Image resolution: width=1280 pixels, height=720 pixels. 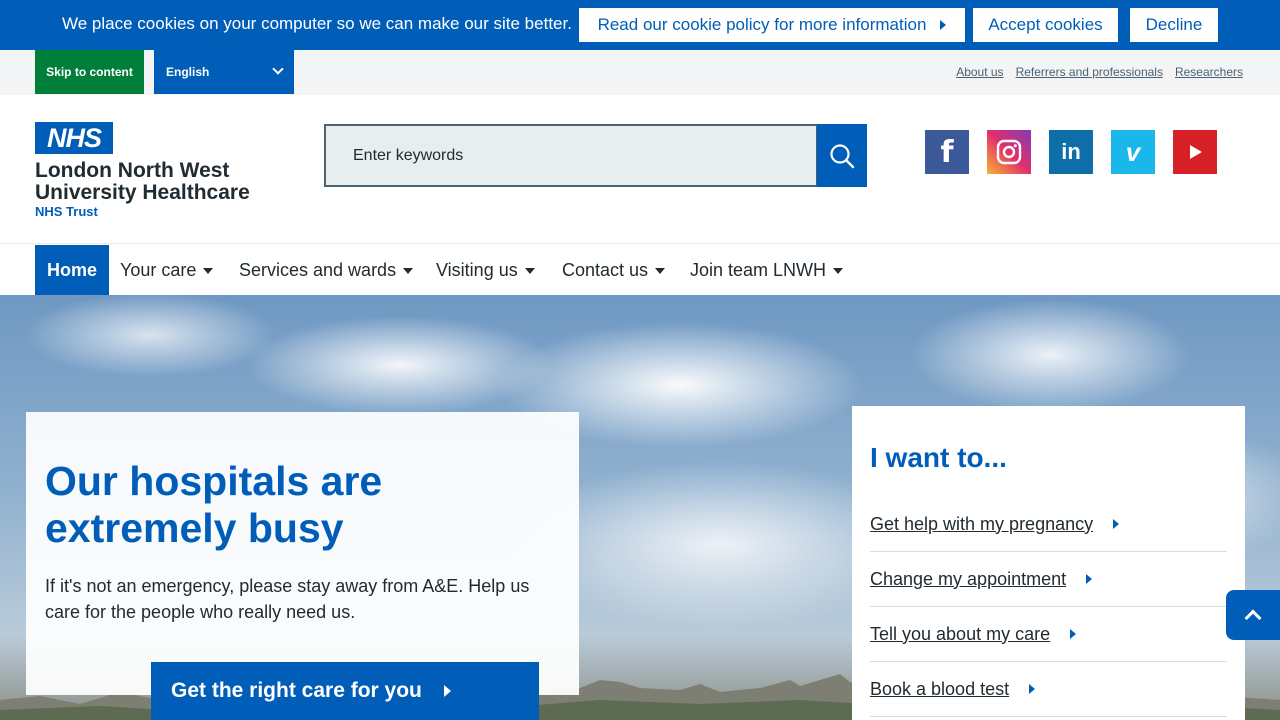 I want to click on language-select: English, so click(x=224, y=72).